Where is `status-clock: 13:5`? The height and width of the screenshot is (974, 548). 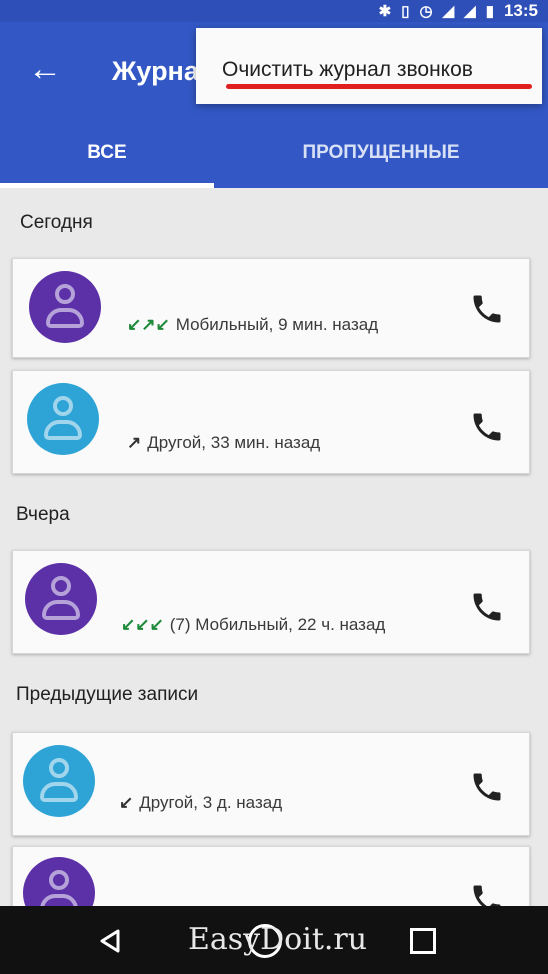 status-clock: 13:5 is located at coordinates (520, 10).